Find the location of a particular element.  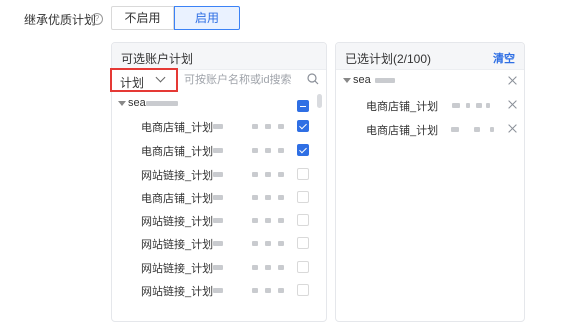

remove-group-icon is located at coordinates (512, 80).